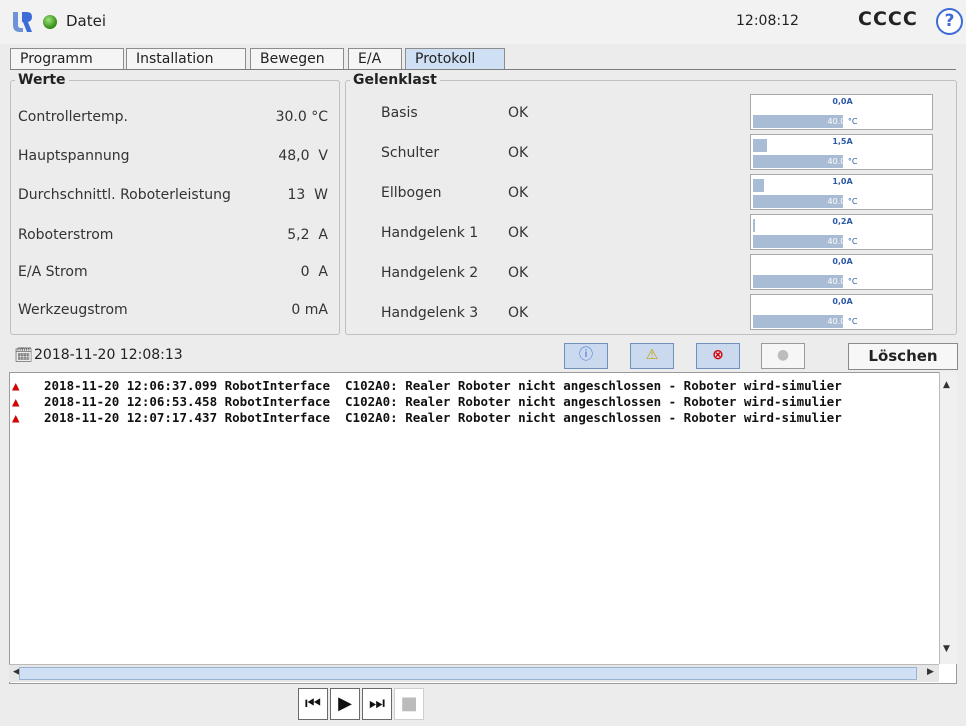 This screenshot has height=726, width=966. Describe the element at coordinates (22, 22) in the screenshot. I see `ur-logo-icon` at that location.